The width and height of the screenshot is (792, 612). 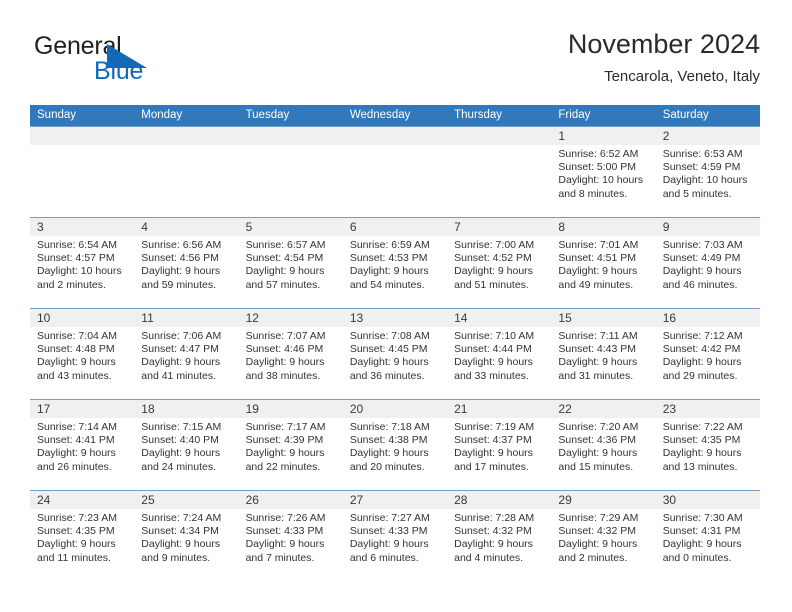 I want to click on sunrise-text: Sunrise: 7:29 AM, so click(x=598, y=518).